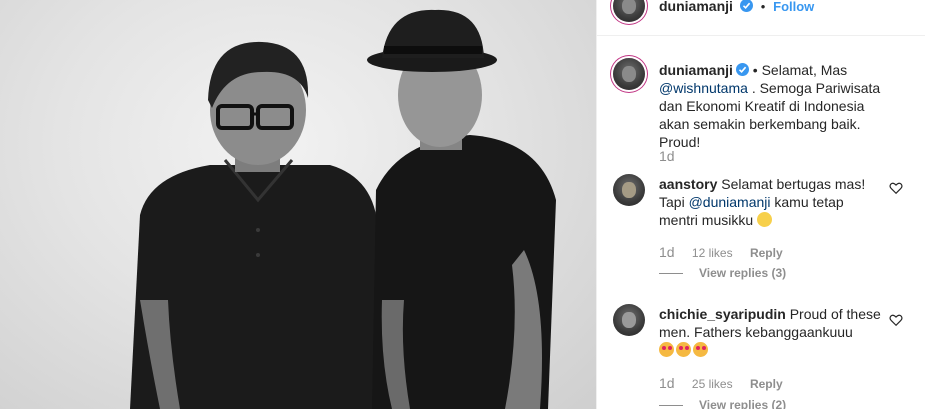 The image size is (925, 409). What do you see at coordinates (688, 184) in the screenshot?
I see `comment-username: aanstory` at bounding box center [688, 184].